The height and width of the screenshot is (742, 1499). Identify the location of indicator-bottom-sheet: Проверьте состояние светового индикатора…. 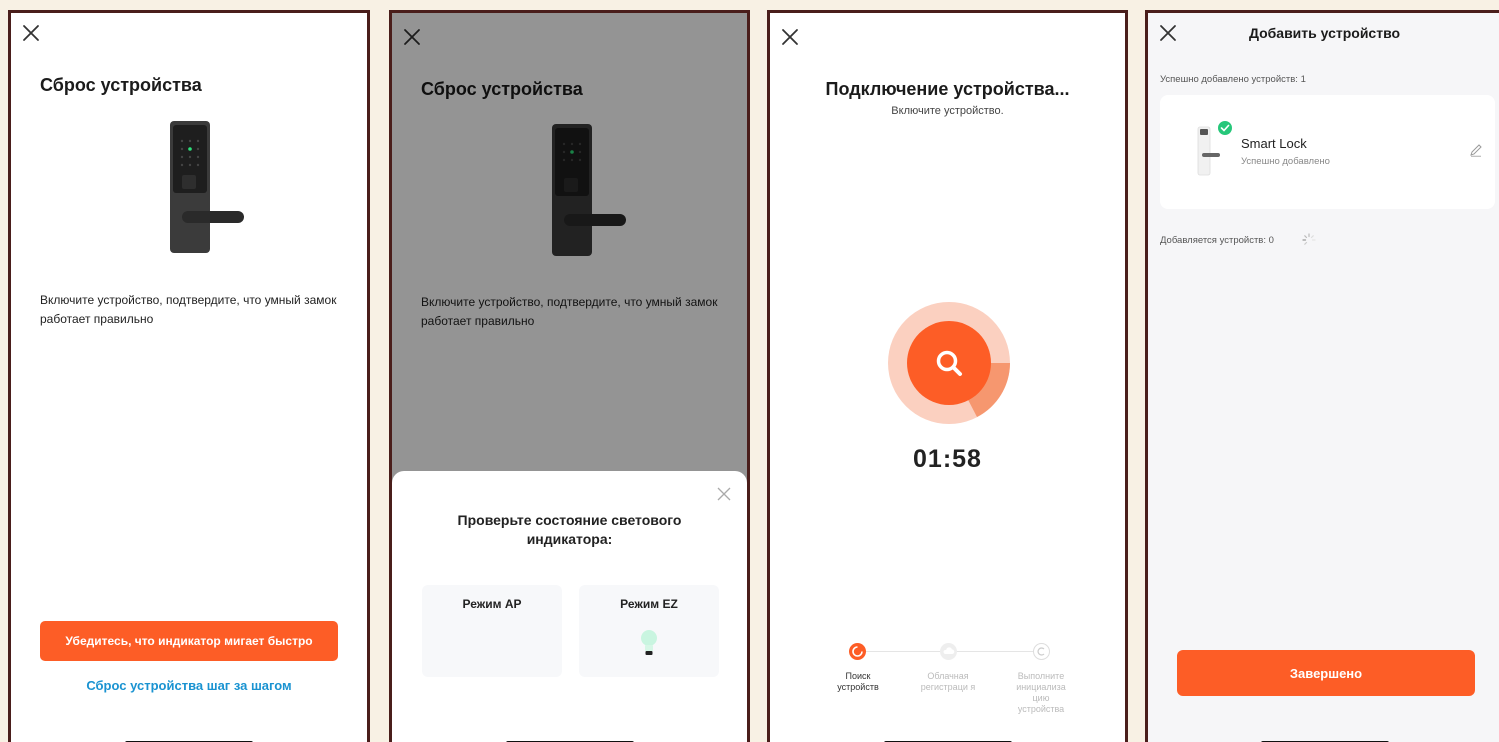
(569, 606).